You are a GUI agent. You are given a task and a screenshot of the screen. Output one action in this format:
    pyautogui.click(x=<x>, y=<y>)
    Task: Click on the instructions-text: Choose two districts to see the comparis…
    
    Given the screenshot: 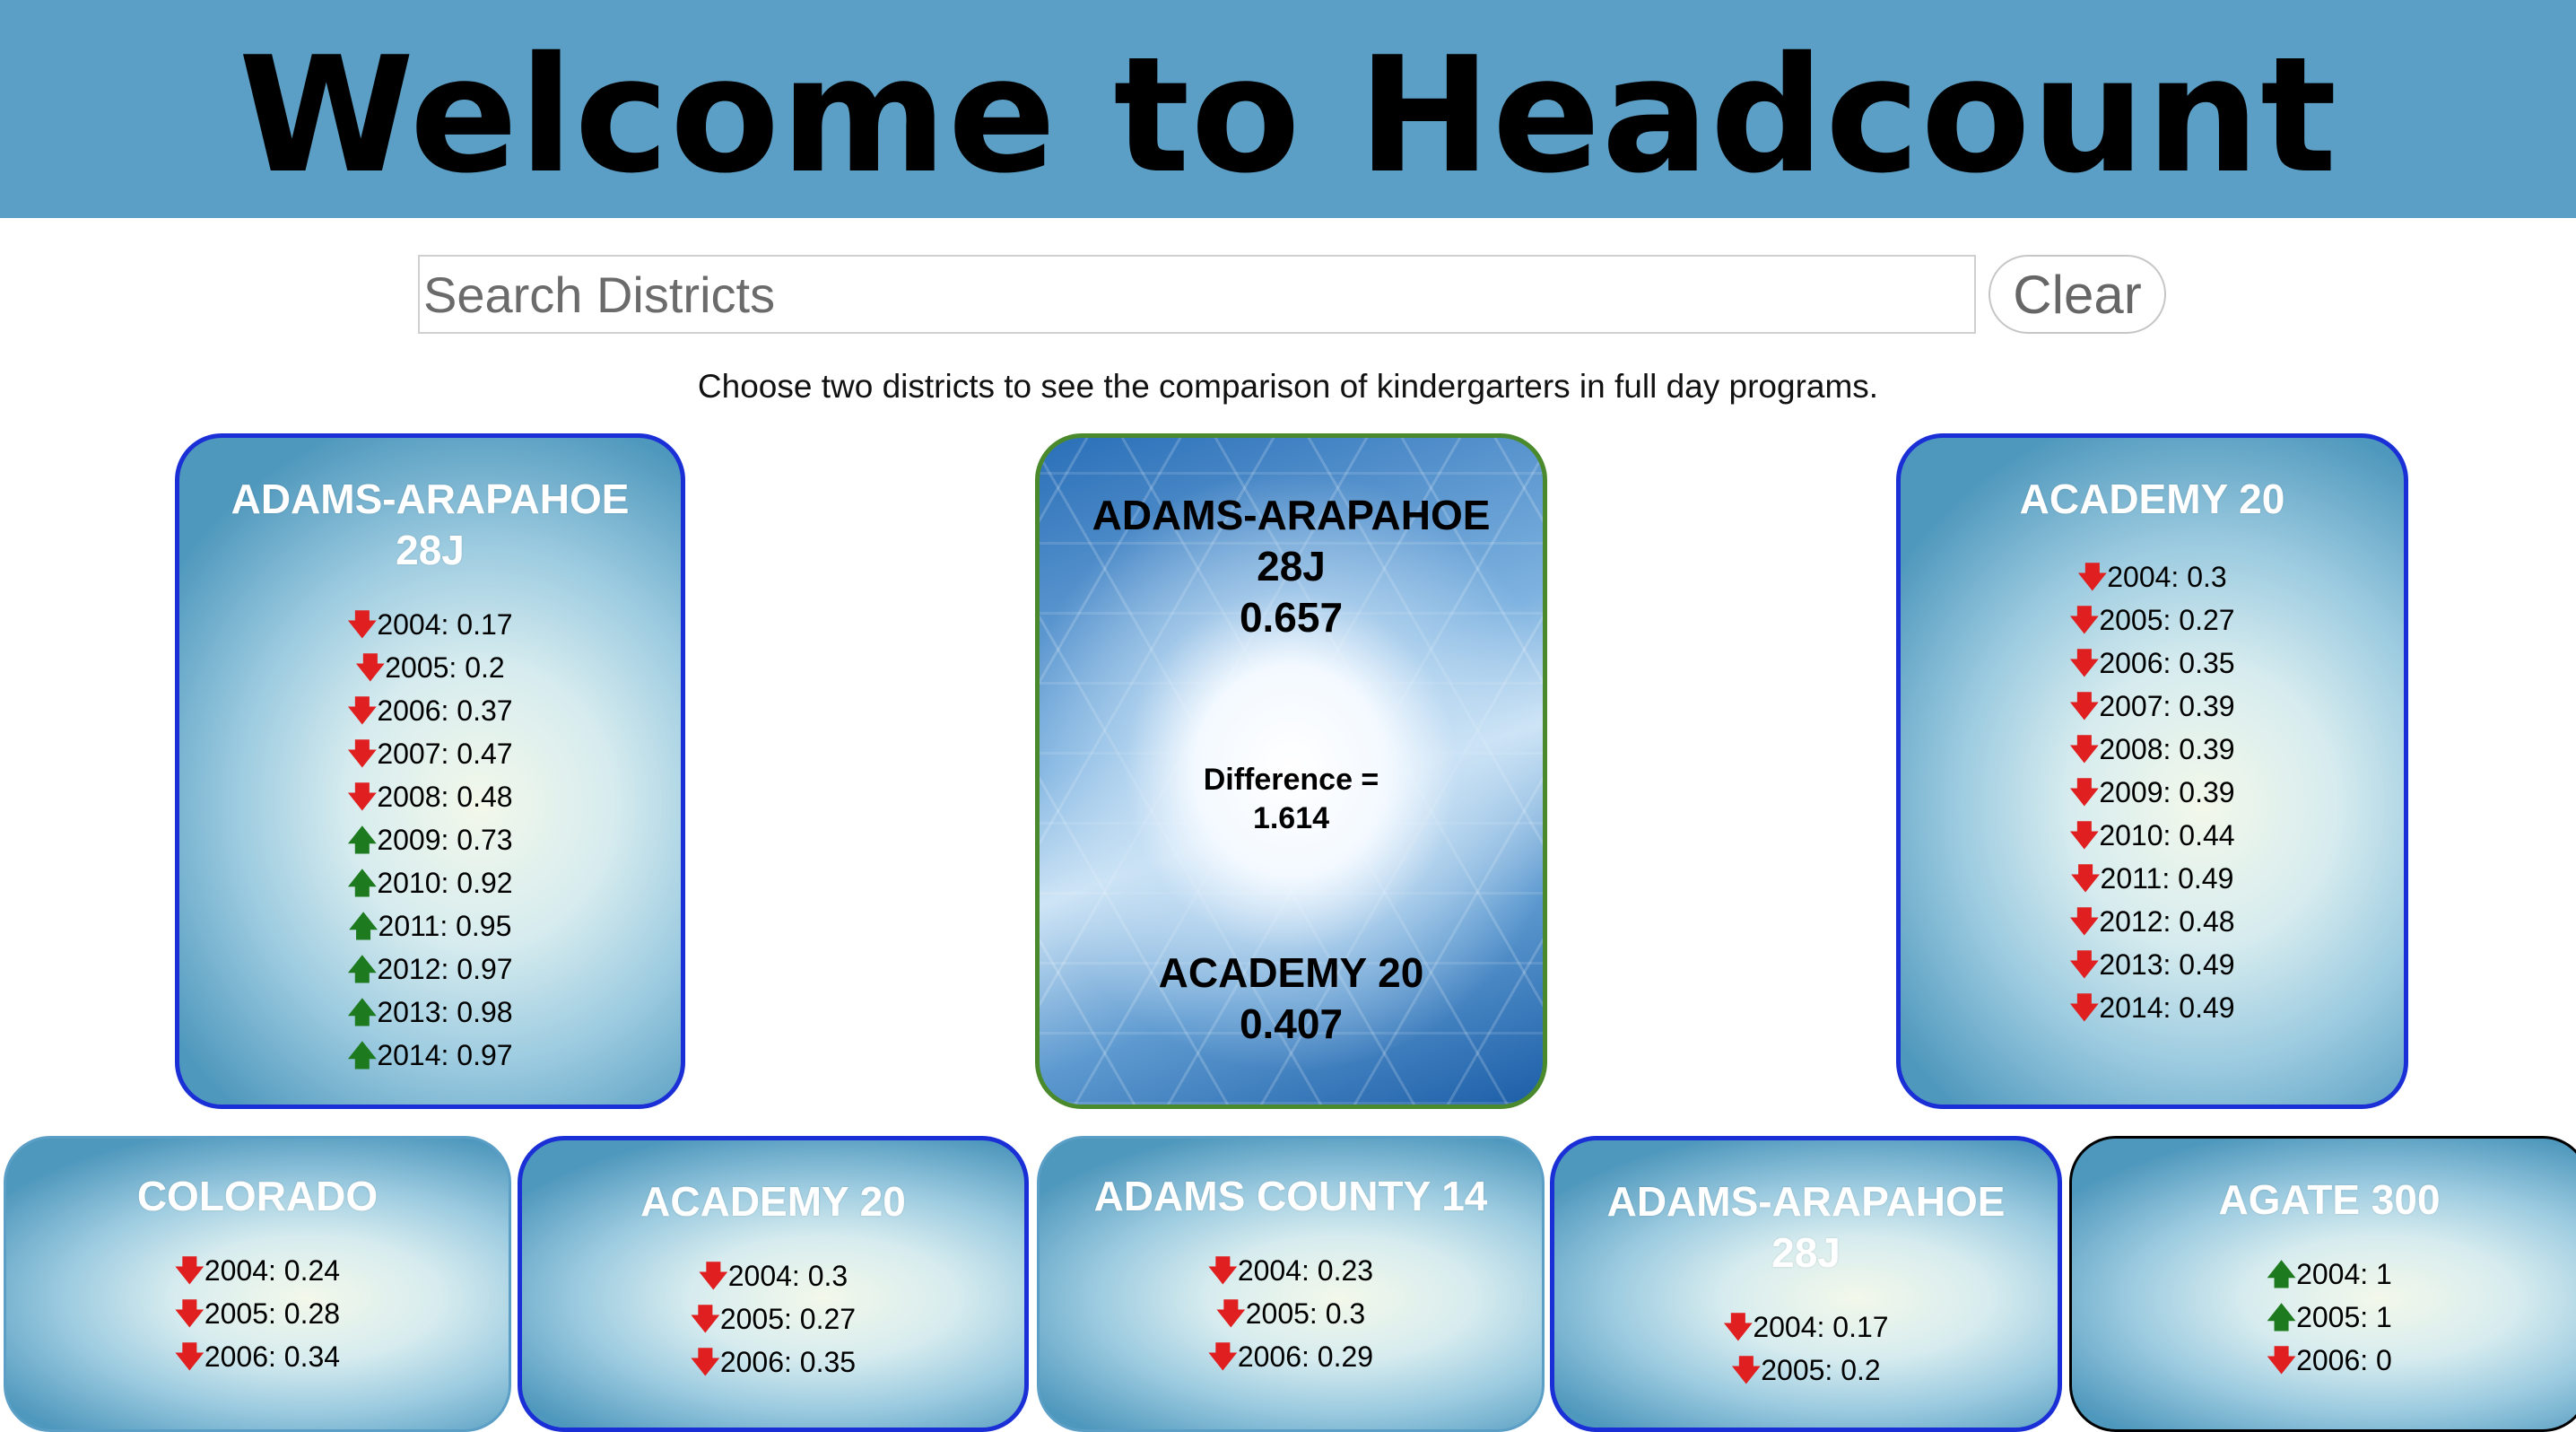 What is the action you would take?
    pyautogui.click(x=1288, y=386)
    